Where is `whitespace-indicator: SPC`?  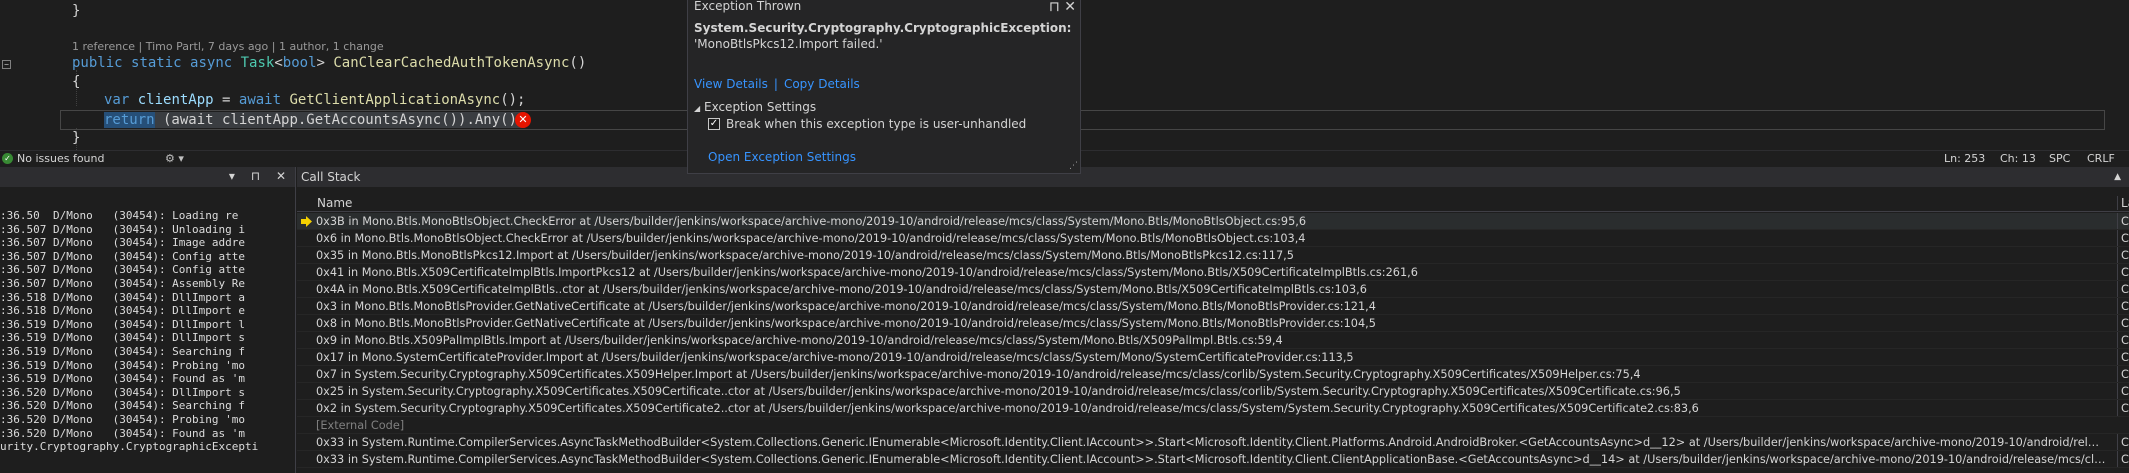
whitespace-indicator: SPC is located at coordinates (2059, 158).